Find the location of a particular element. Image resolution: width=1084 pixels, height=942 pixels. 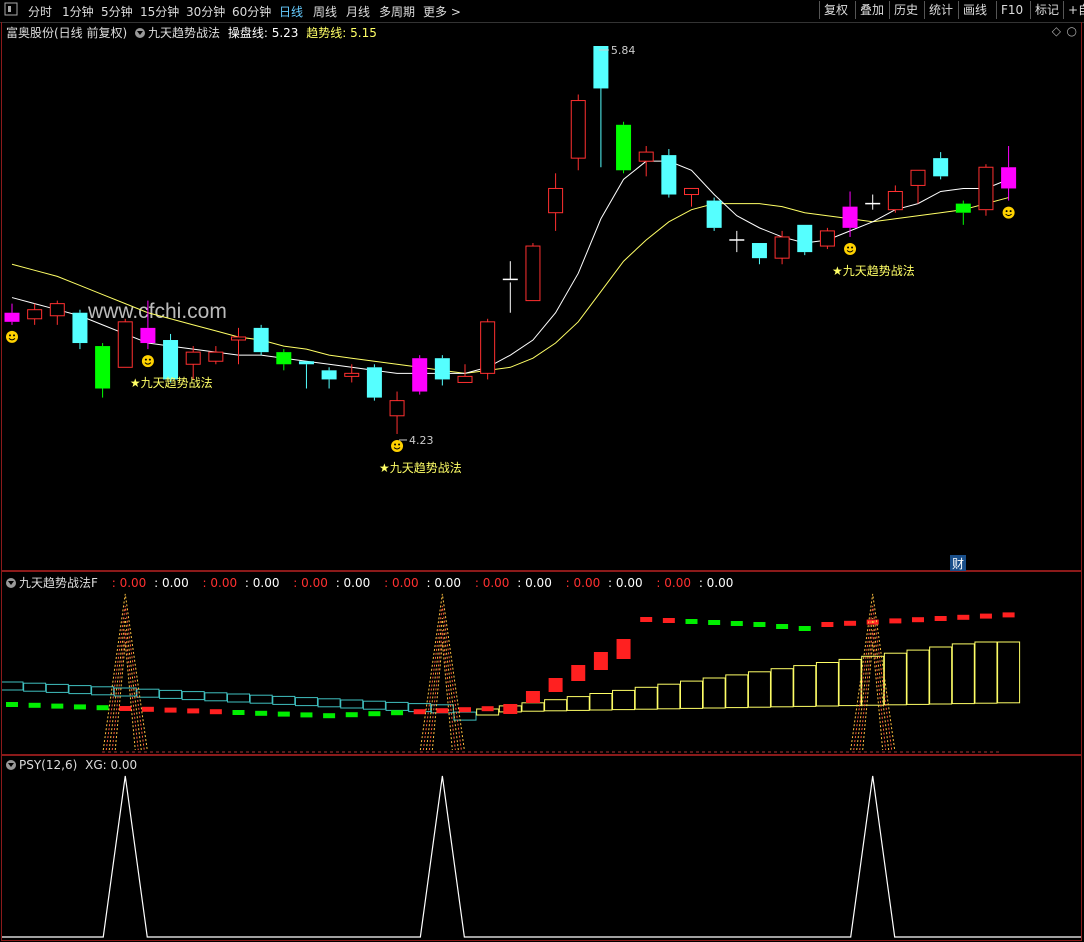

period-tab: 月线 is located at coordinates (358, 11).